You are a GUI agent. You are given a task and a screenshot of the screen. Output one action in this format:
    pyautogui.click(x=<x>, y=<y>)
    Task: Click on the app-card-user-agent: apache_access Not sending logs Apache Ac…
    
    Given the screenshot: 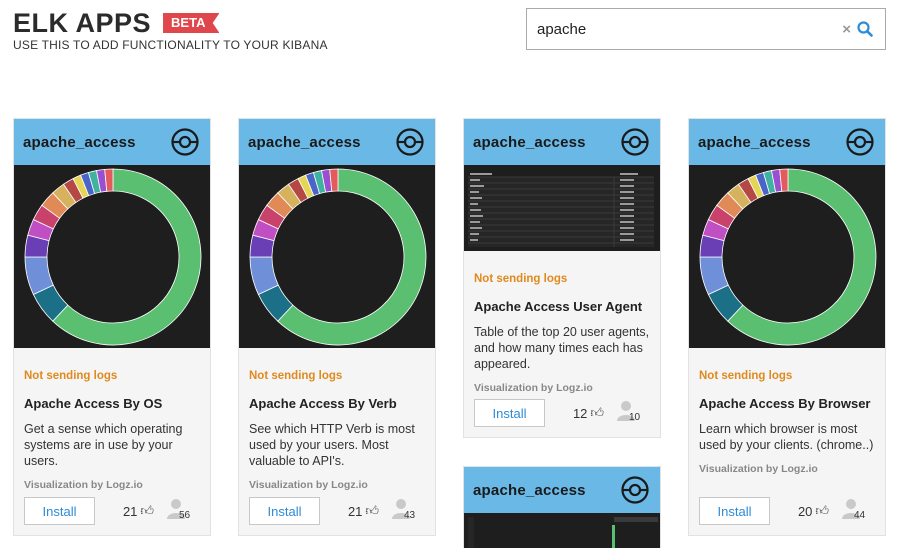 What is the action you would take?
    pyautogui.click(x=562, y=278)
    